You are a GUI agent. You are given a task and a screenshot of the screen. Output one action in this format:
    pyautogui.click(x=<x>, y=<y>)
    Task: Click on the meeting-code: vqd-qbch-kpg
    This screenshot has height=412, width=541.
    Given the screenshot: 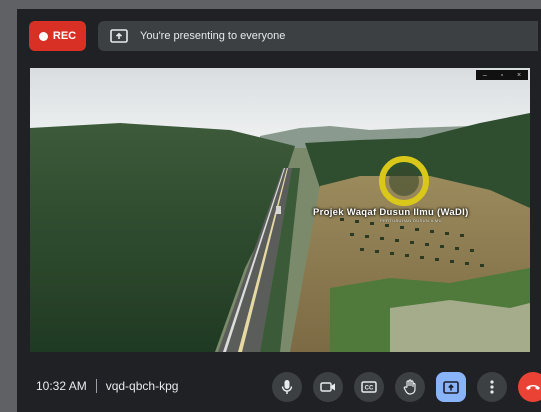 What is the action you would take?
    pyautogui.click(x=142, y=386)
    